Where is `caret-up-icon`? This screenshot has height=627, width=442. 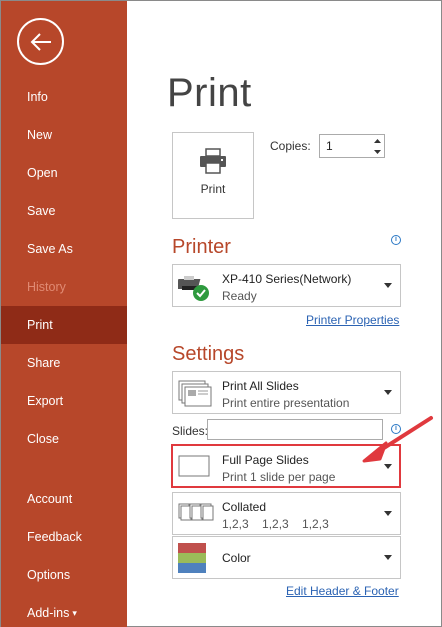 caret-up-icon is located at coordinates (377, 140).